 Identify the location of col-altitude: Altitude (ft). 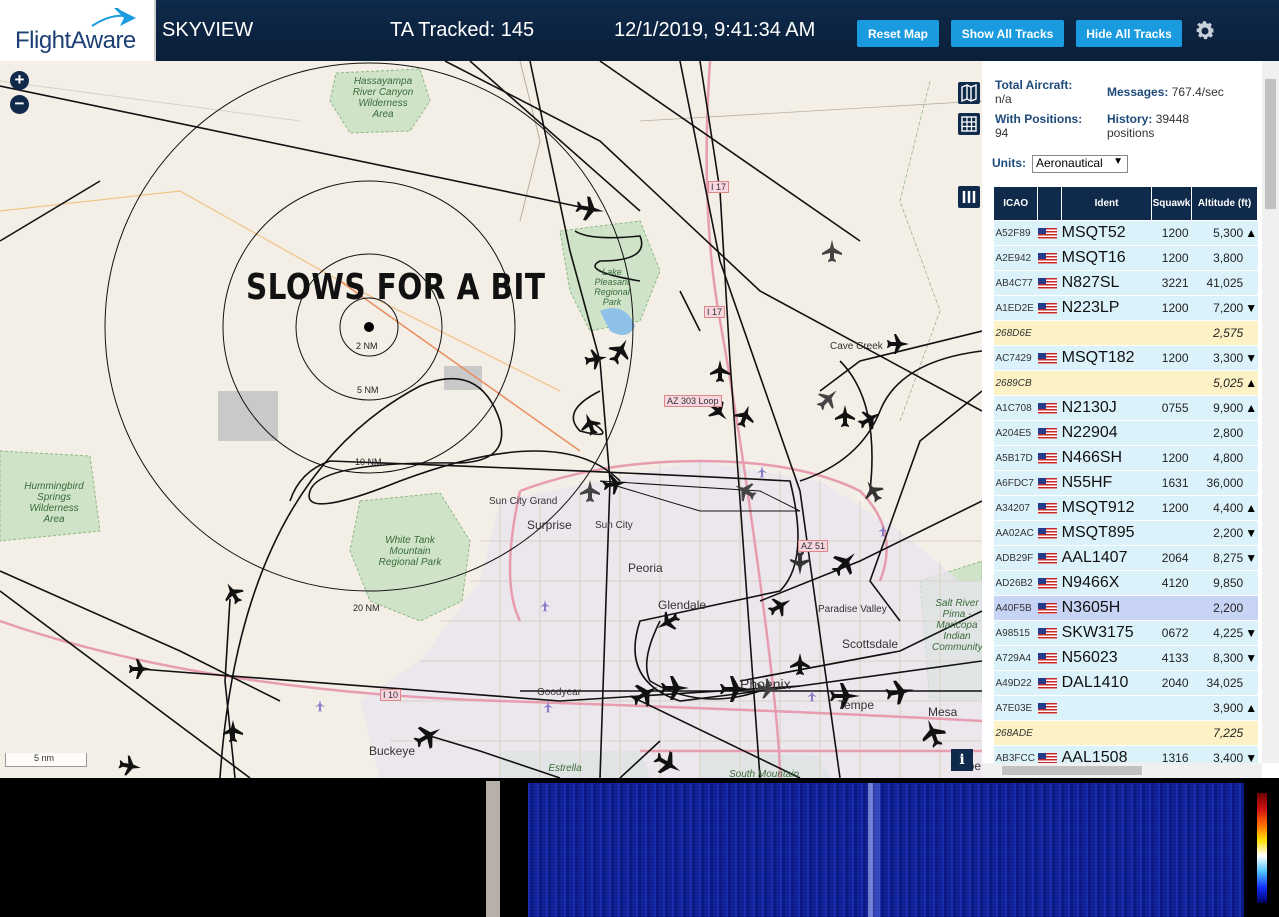
(1224, 203).